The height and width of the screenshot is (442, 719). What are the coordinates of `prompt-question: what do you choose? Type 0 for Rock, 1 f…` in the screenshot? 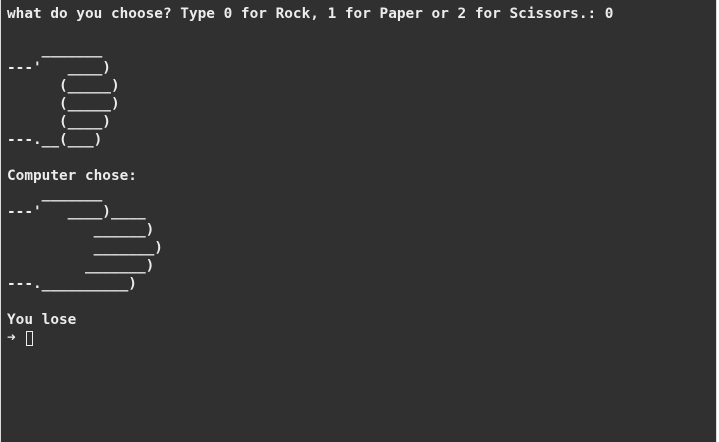 It's located at (310, 14).